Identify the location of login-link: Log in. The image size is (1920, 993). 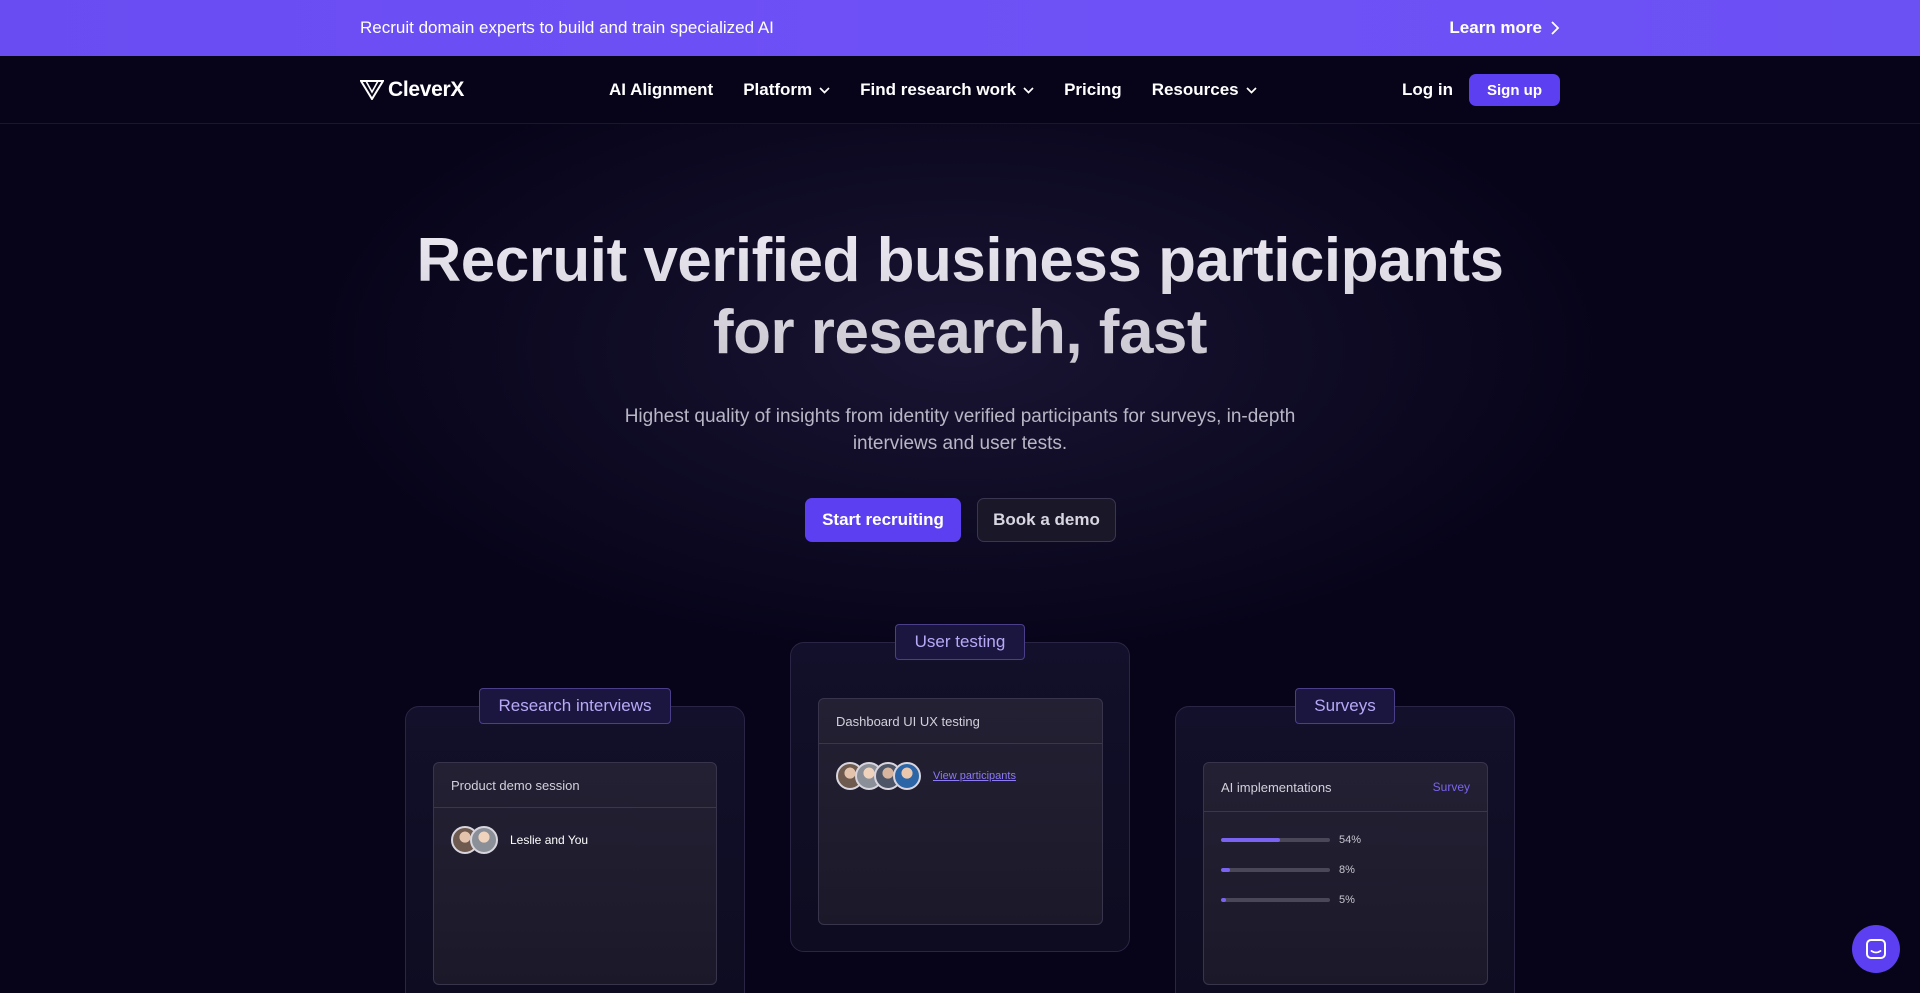
(1427, 90).